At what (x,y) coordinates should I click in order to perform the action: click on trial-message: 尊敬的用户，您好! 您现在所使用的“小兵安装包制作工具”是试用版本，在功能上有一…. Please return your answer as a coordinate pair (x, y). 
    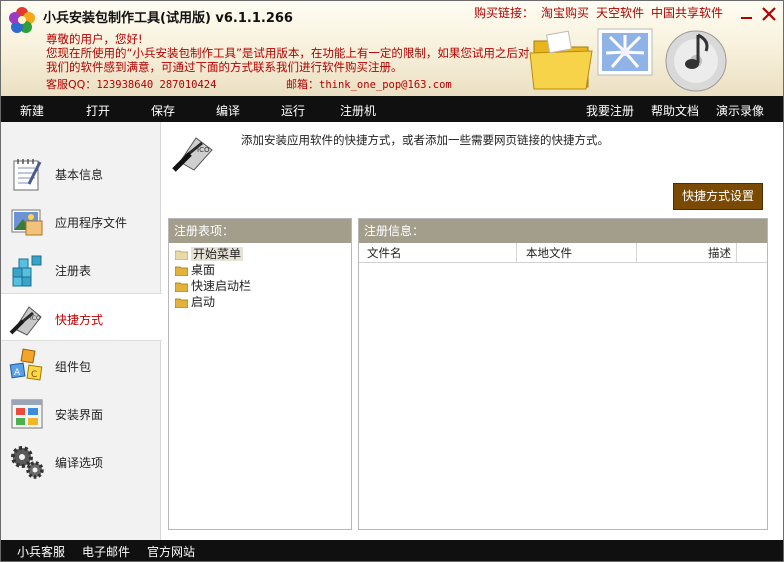
    Looking at the image, I should click on (291, 53).